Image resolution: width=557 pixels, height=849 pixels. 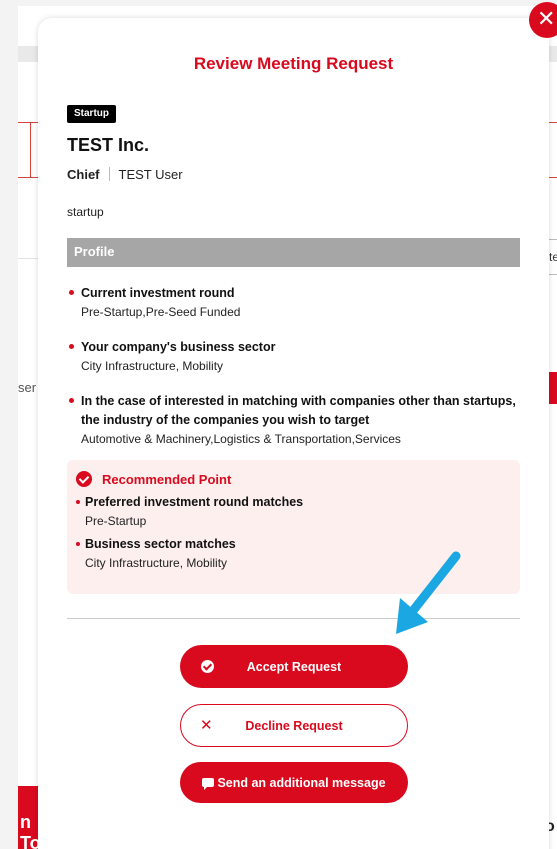 I want to click on separator, so click(x=109, y=174).